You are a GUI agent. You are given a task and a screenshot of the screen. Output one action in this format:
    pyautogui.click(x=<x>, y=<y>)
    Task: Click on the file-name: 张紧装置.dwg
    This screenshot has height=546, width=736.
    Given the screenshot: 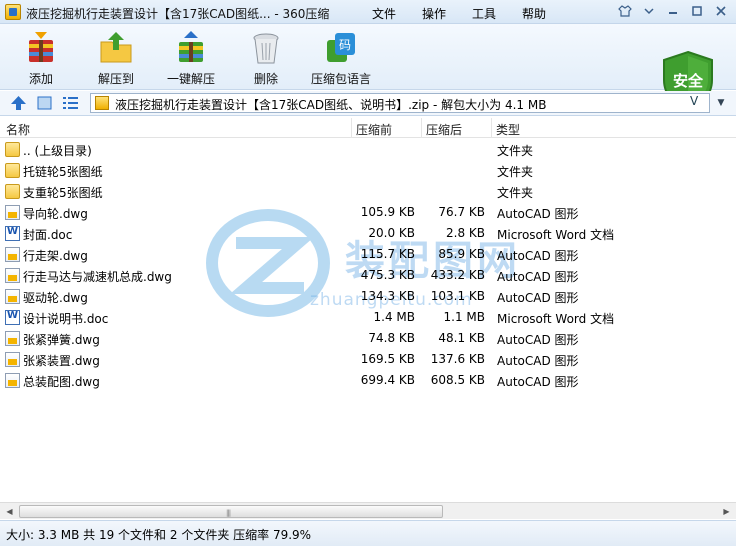 What is the action you would take?
    pyautogui.click(x=61, y=361)
    